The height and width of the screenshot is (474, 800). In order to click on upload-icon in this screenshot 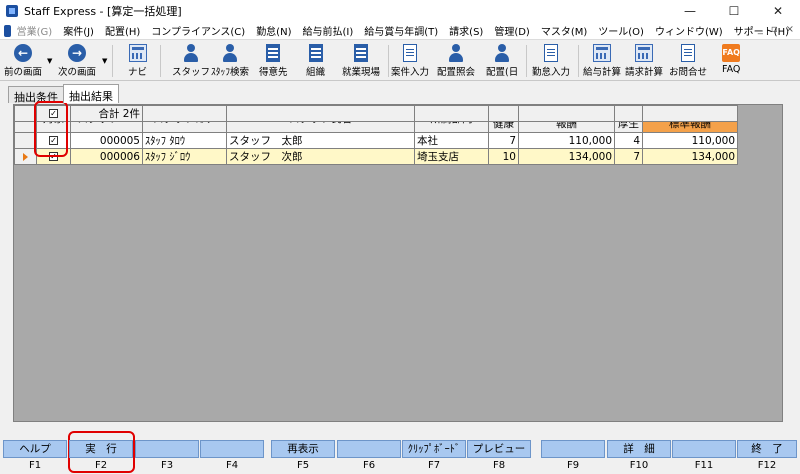, I will do `click(688, 53)`.